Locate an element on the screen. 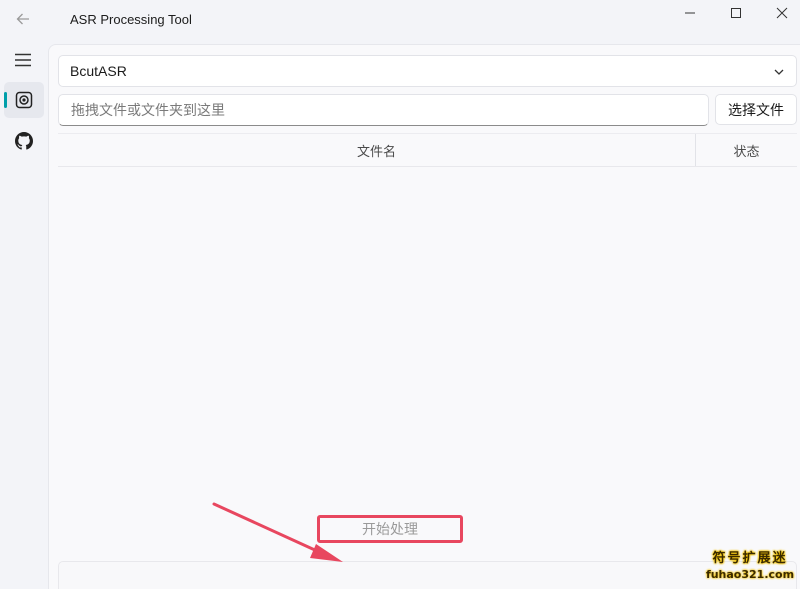 Image resolution: width=800 pixels, height=589 pixels. column-header-filename: 文件名 is located at coordinates (377, 150).